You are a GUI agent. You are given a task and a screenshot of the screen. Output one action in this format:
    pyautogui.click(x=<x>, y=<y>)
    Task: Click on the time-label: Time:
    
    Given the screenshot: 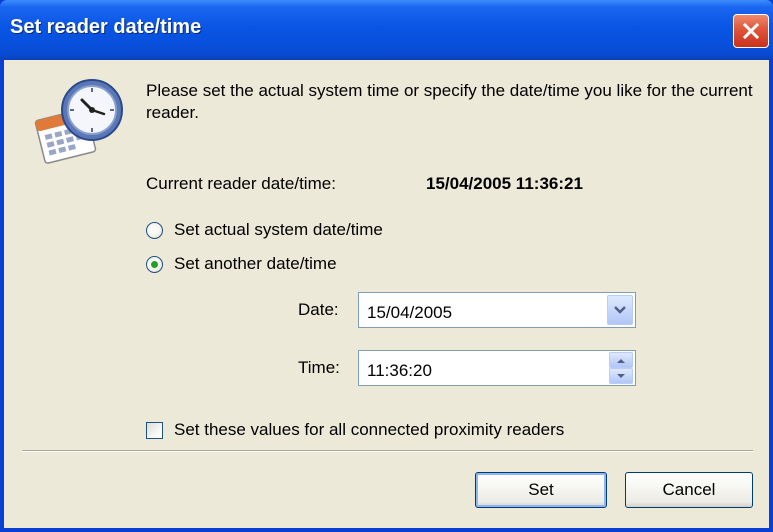 What is the action you would take?
    pyautogui.click(x=319, y=367)
    